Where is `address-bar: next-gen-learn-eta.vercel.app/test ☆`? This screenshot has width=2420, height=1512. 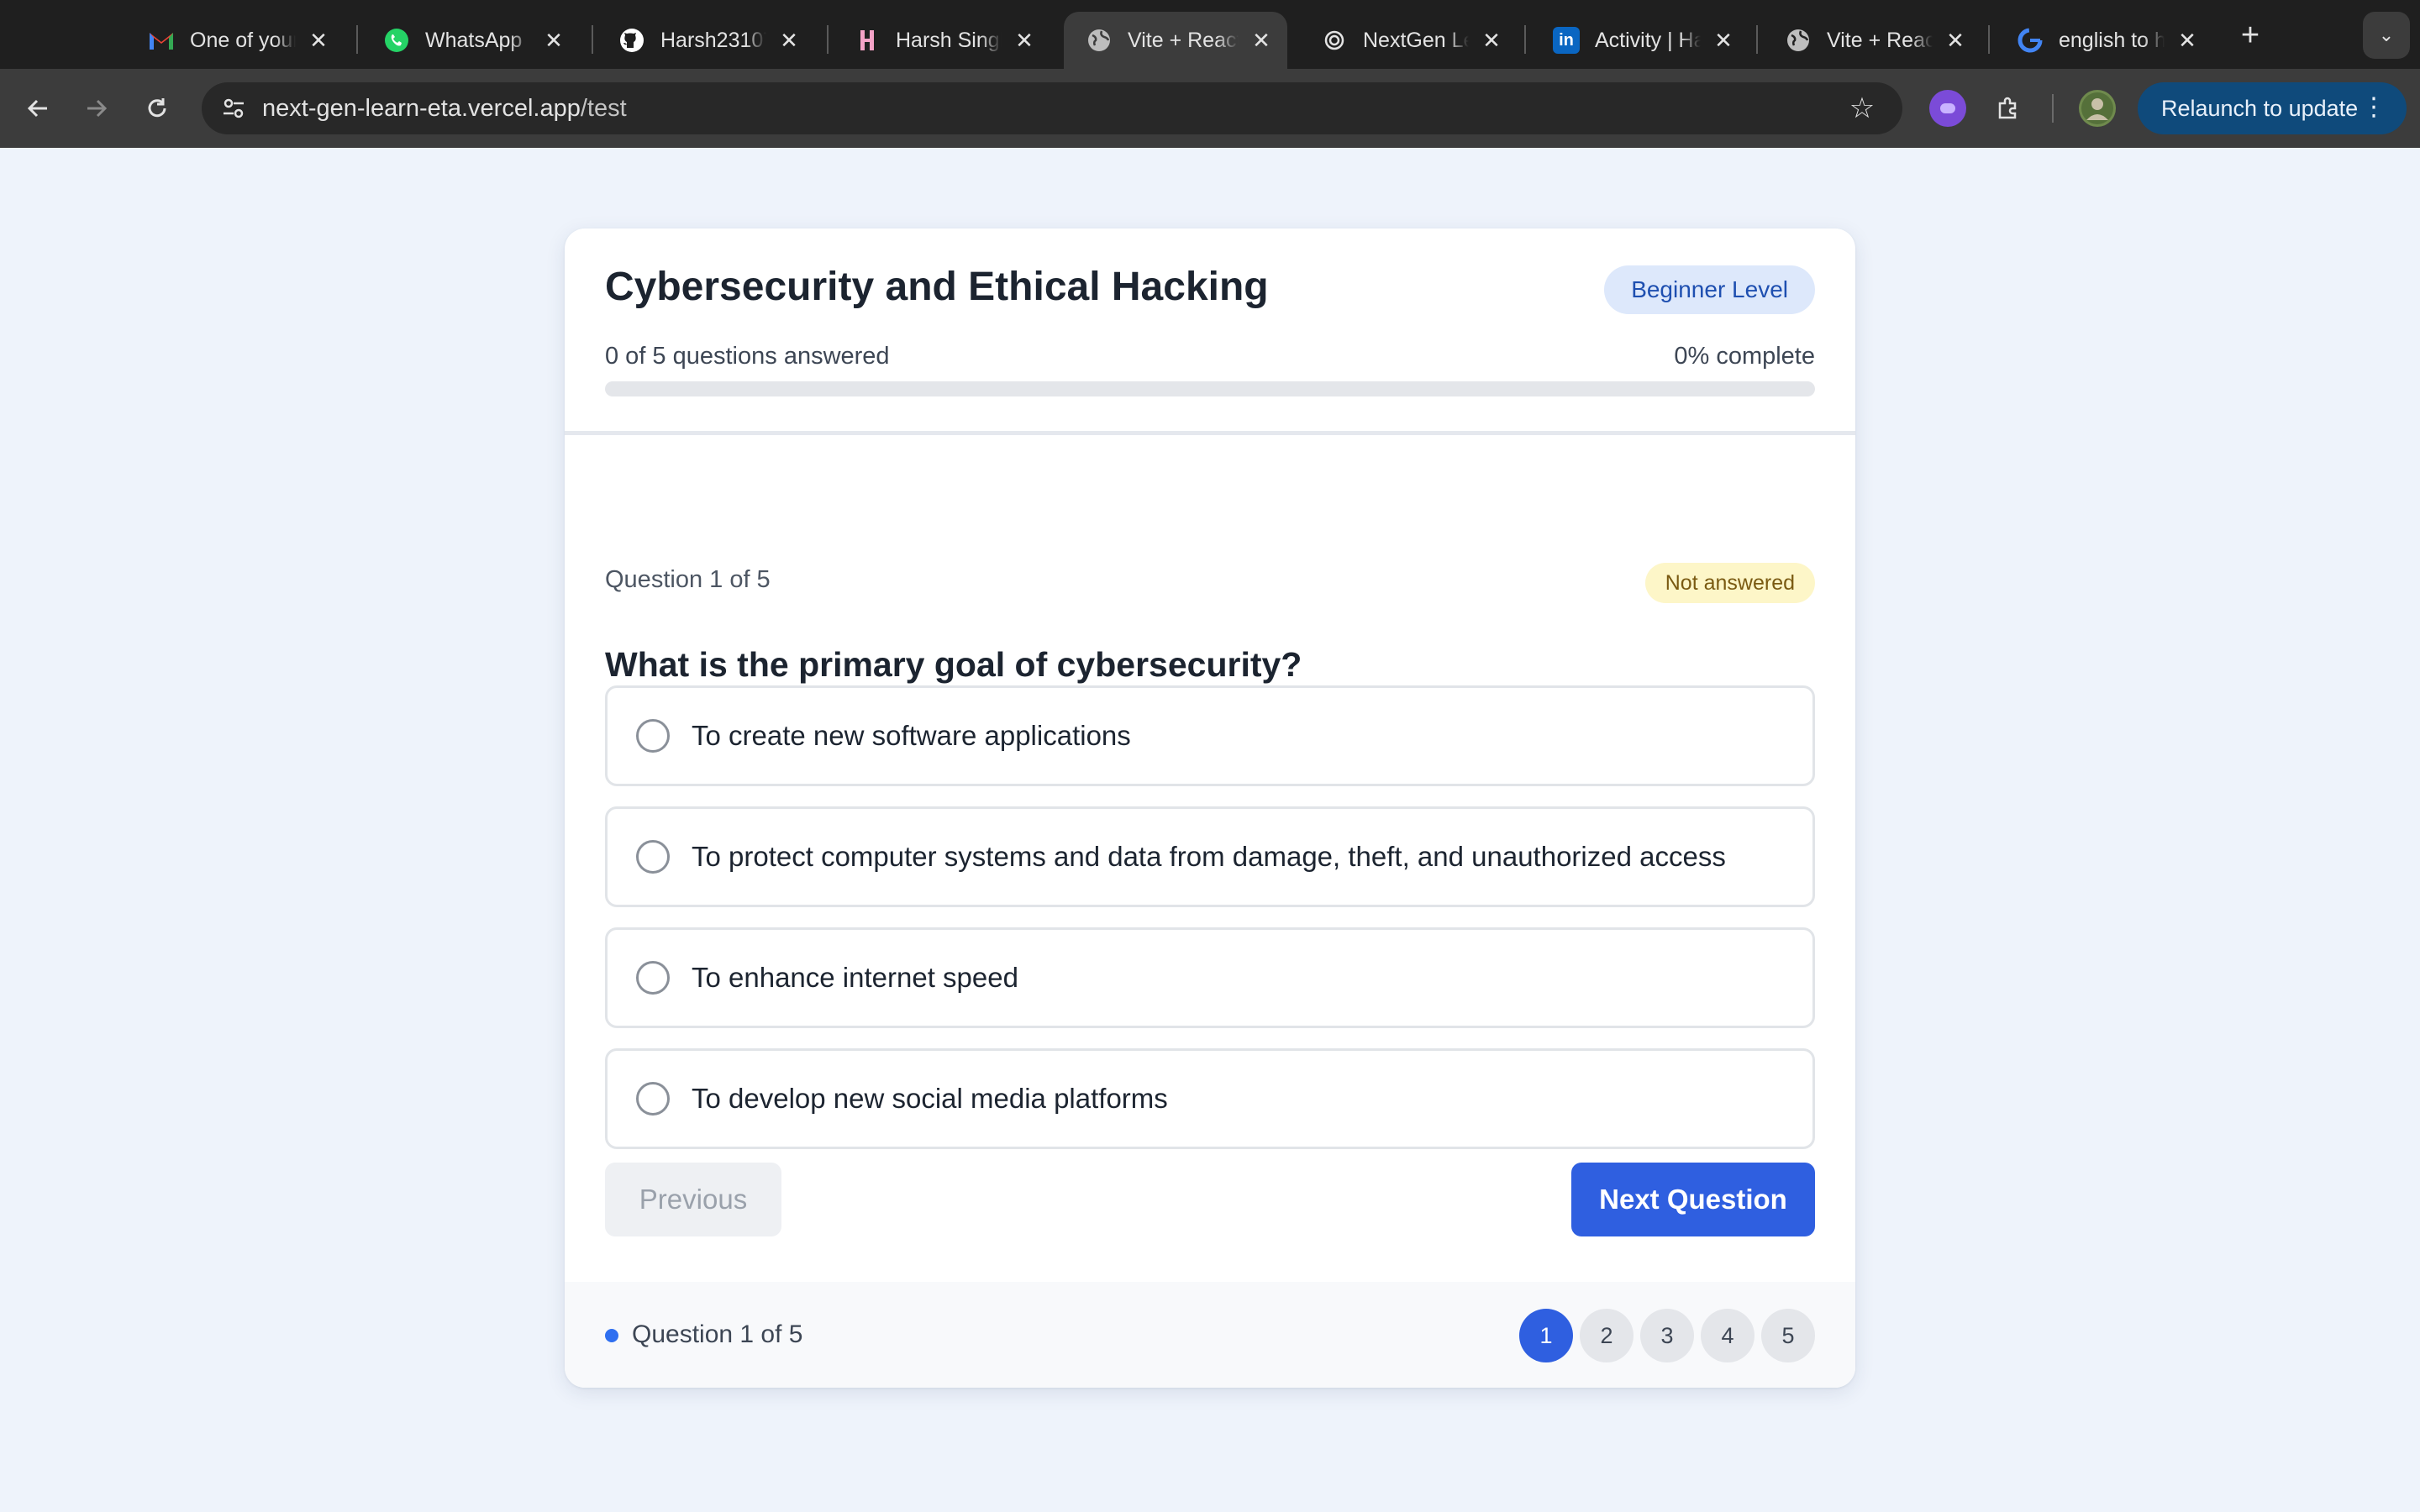 address-bar: next-gen-learn-eta.vercel.app/test ☆ is located at coordinates (1052, 108).